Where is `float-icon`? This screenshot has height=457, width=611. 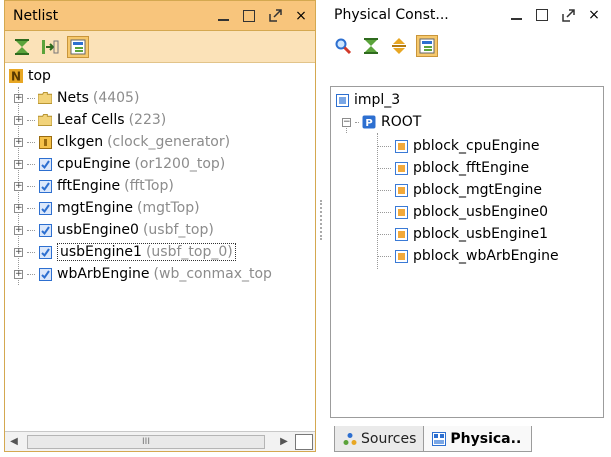 float-icon is located at coordinates (568, 15).